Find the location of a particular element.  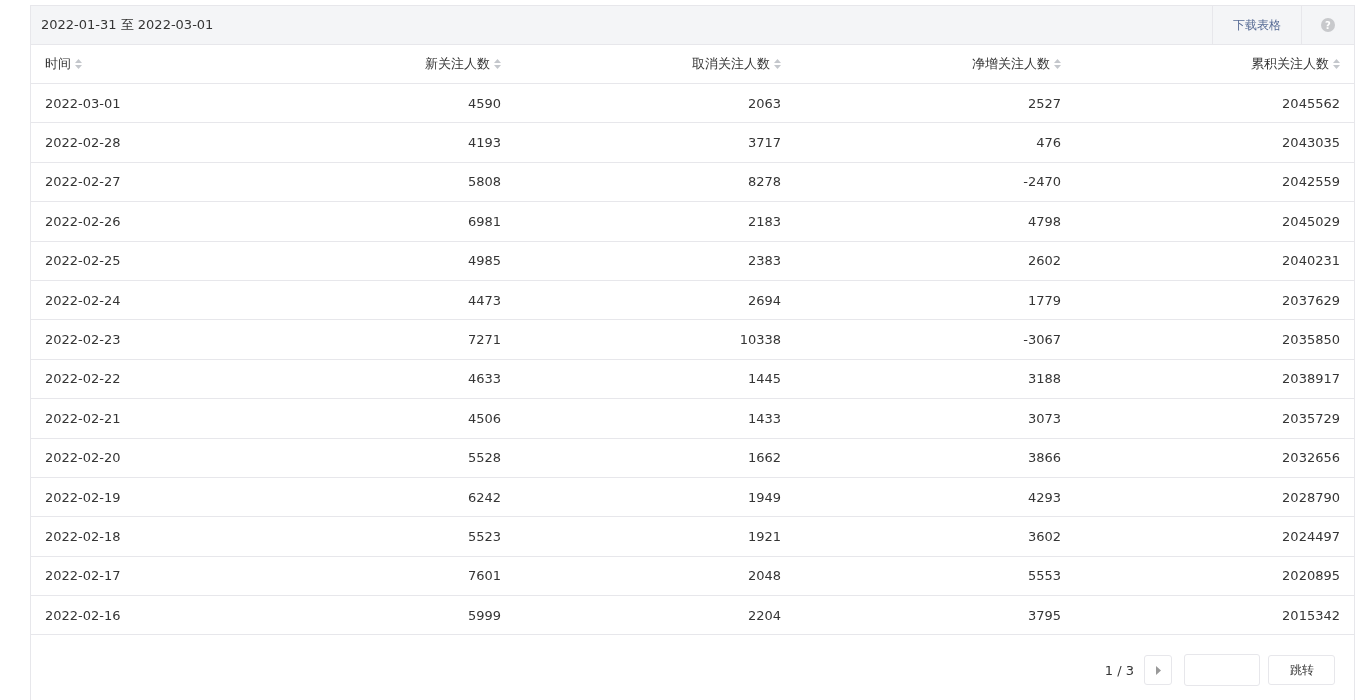

table-cell: 5808 is located at coordinates (484, 182).